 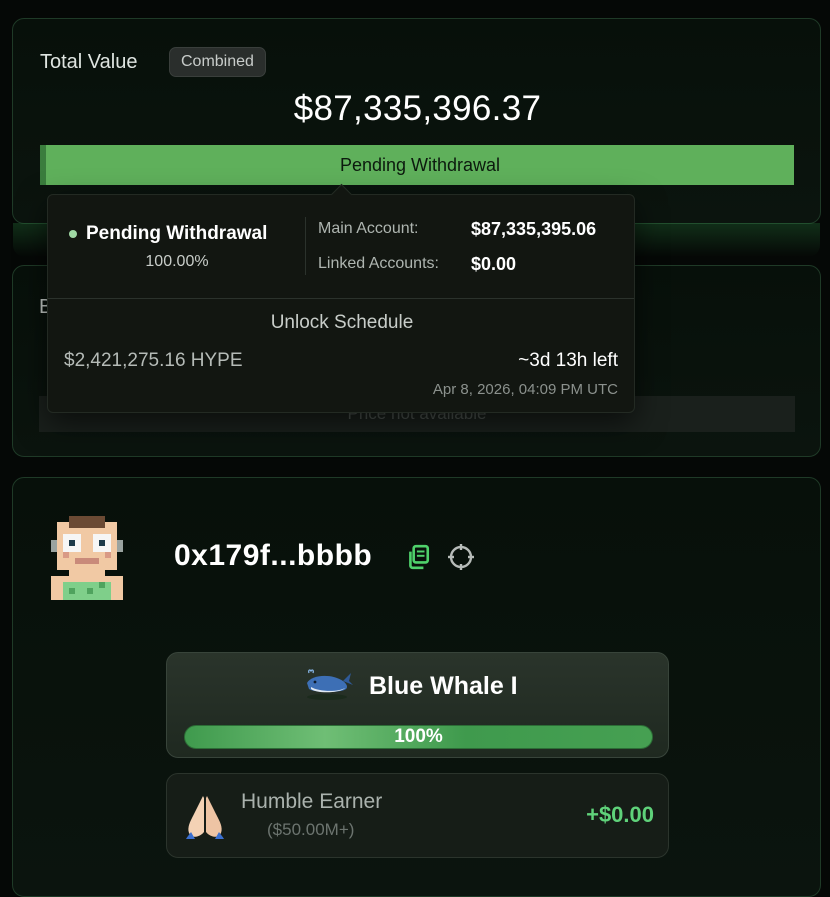 What do you see at coordinates (89, 62) in the screenshot?
I see `total-value-label: Total Value` at bounding box center [89, 62].